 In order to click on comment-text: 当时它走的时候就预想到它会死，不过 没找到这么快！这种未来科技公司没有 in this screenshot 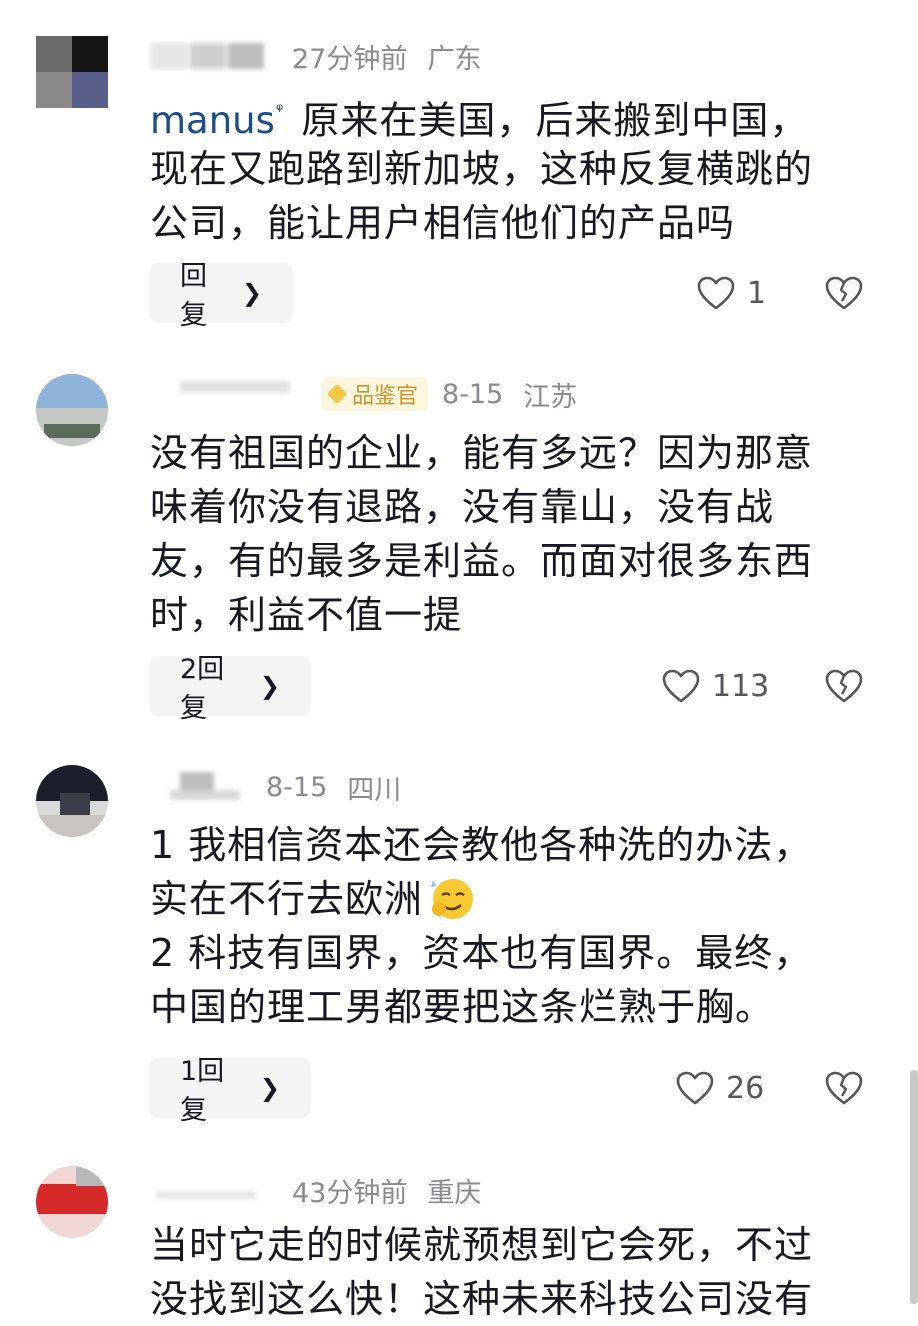, I will do `click(482, 1272)`.